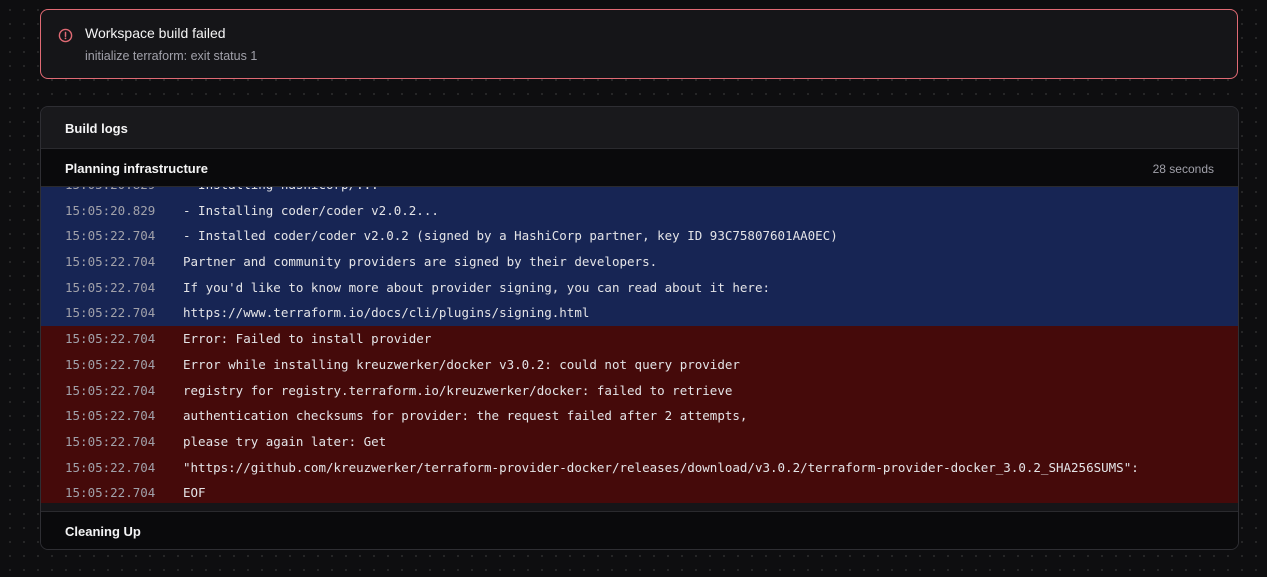 The height and width of the screenshot is (577, 1267). I want to click on build-logs-header: Build logs, so click(639, 128).